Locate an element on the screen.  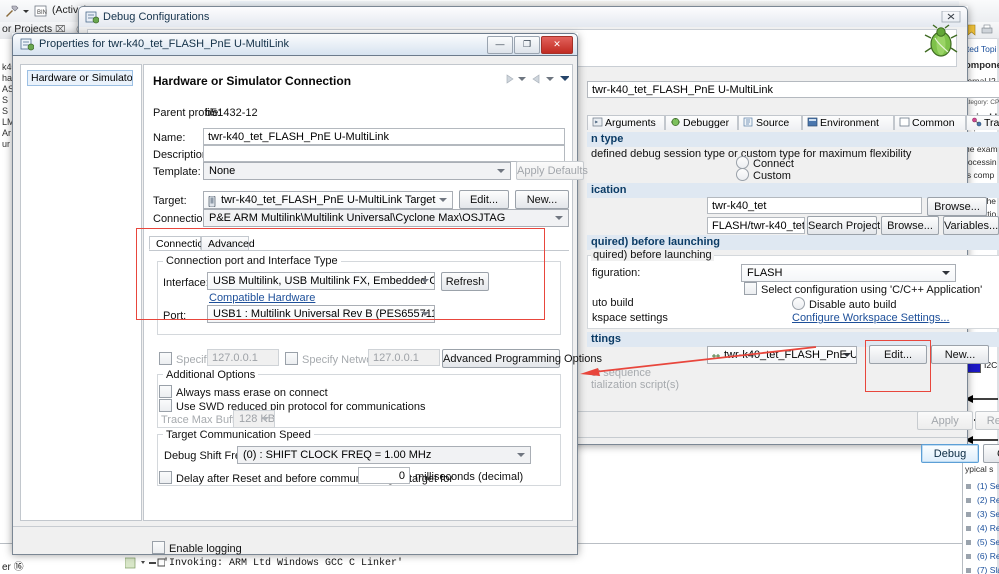
radio-custom: Custom is located at coordinates (763, 175).